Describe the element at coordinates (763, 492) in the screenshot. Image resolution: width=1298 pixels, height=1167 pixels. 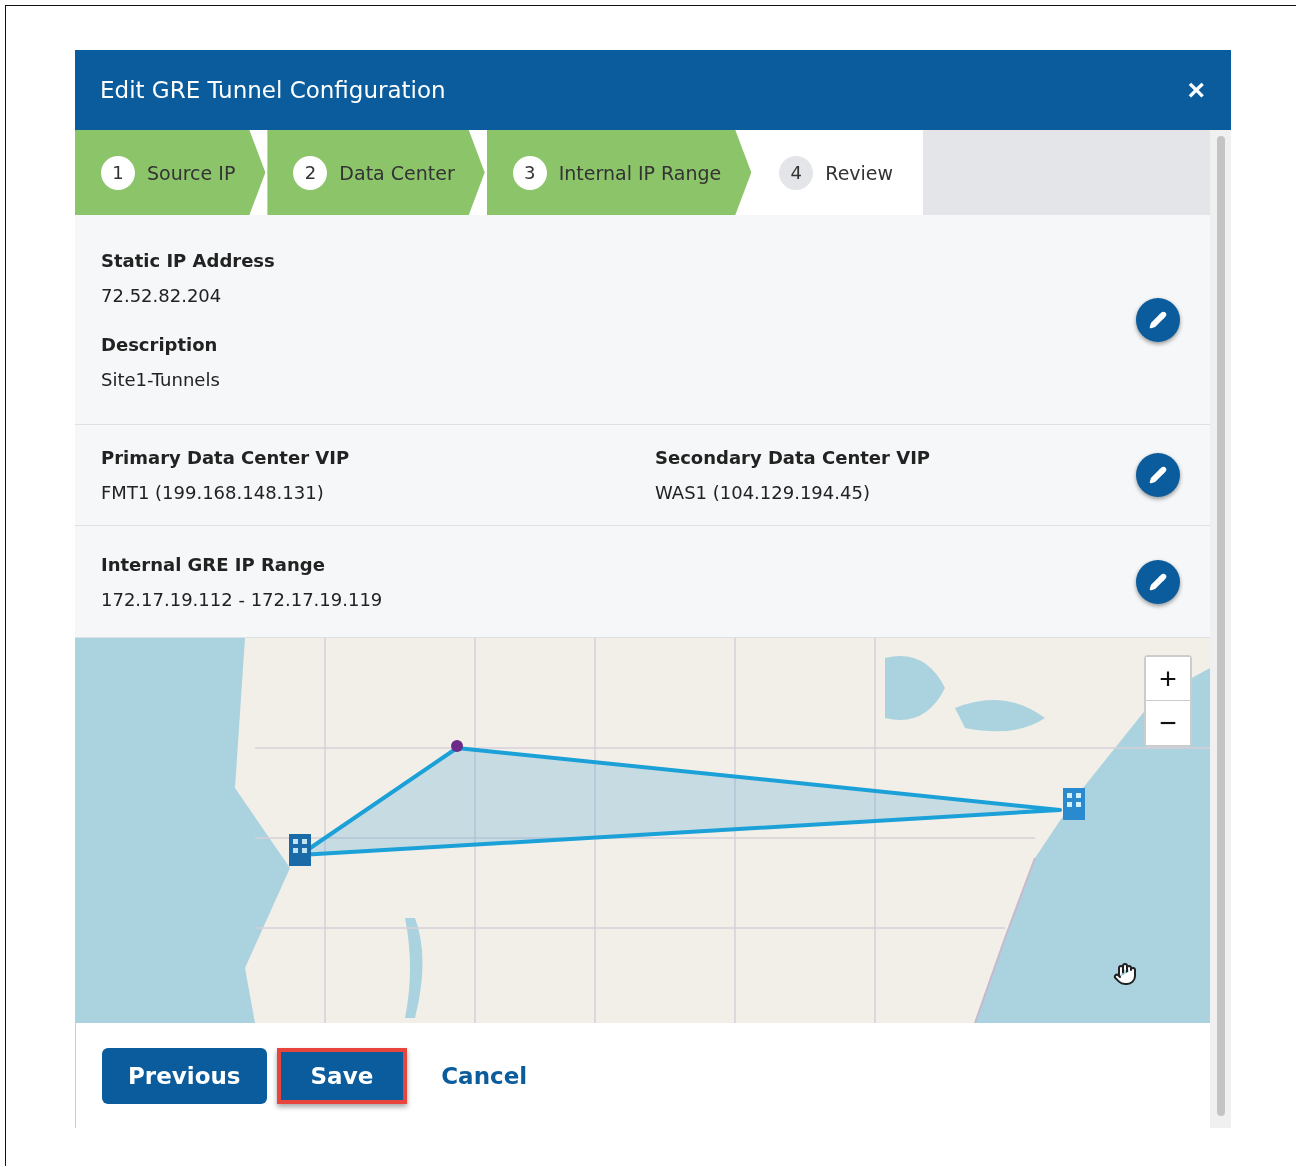
I see `field-value: WAS1 (104.129.194.45)` at that location.